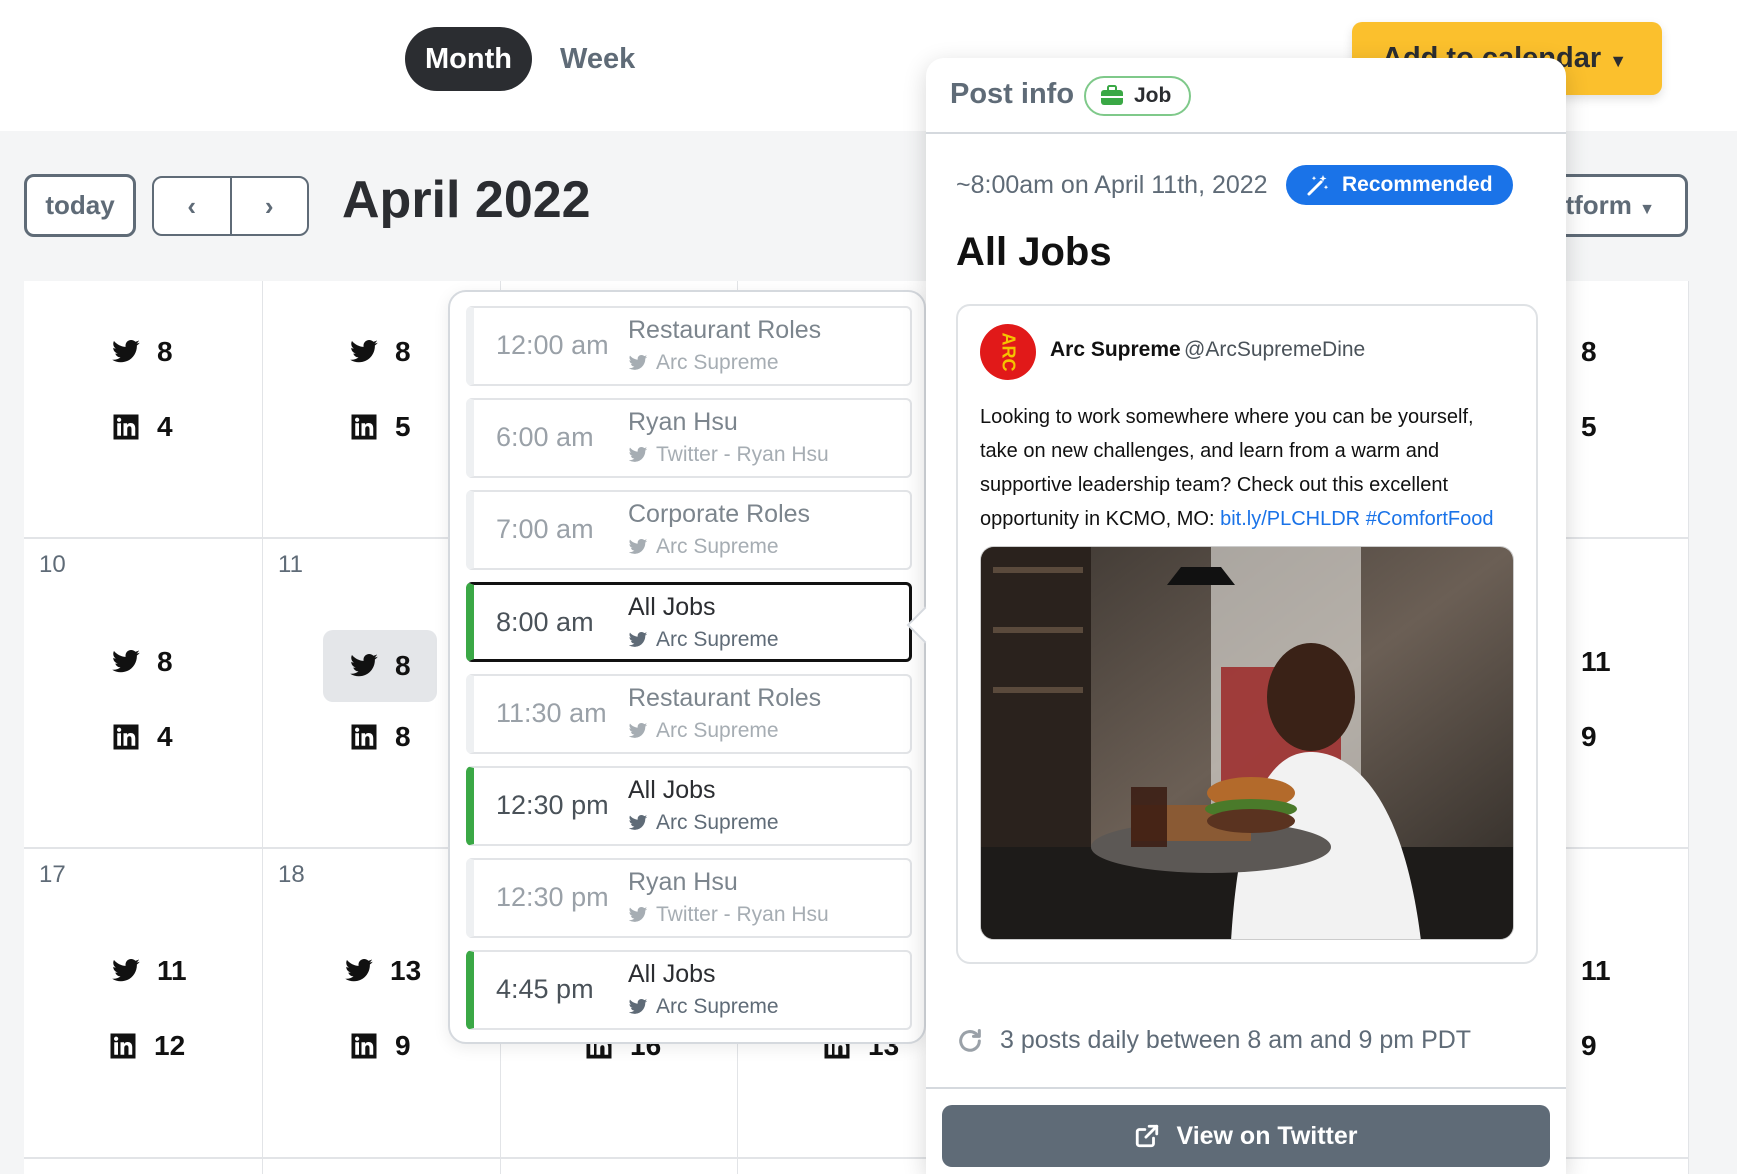  What do you see at coordinates (689, 806) in the screenshot?
I see `event-item: 12:30 pm All Jobs Arc Supreme` at bounding box center [689, 806].